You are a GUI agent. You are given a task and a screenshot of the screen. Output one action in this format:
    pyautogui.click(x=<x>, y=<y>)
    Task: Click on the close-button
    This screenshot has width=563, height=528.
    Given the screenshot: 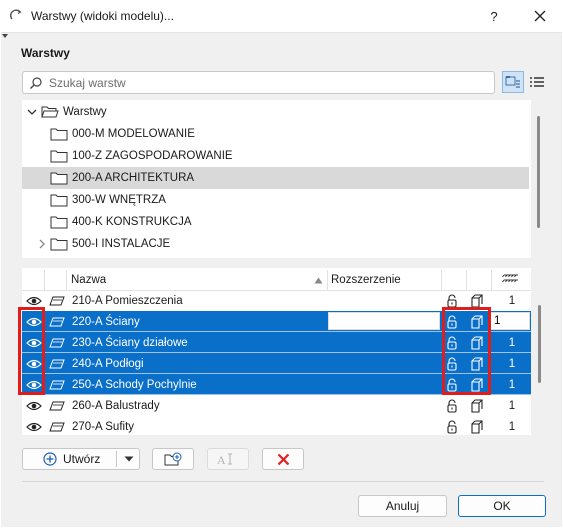 What is the action you would take?
    pyautogui.click(x=540, y=16)
    